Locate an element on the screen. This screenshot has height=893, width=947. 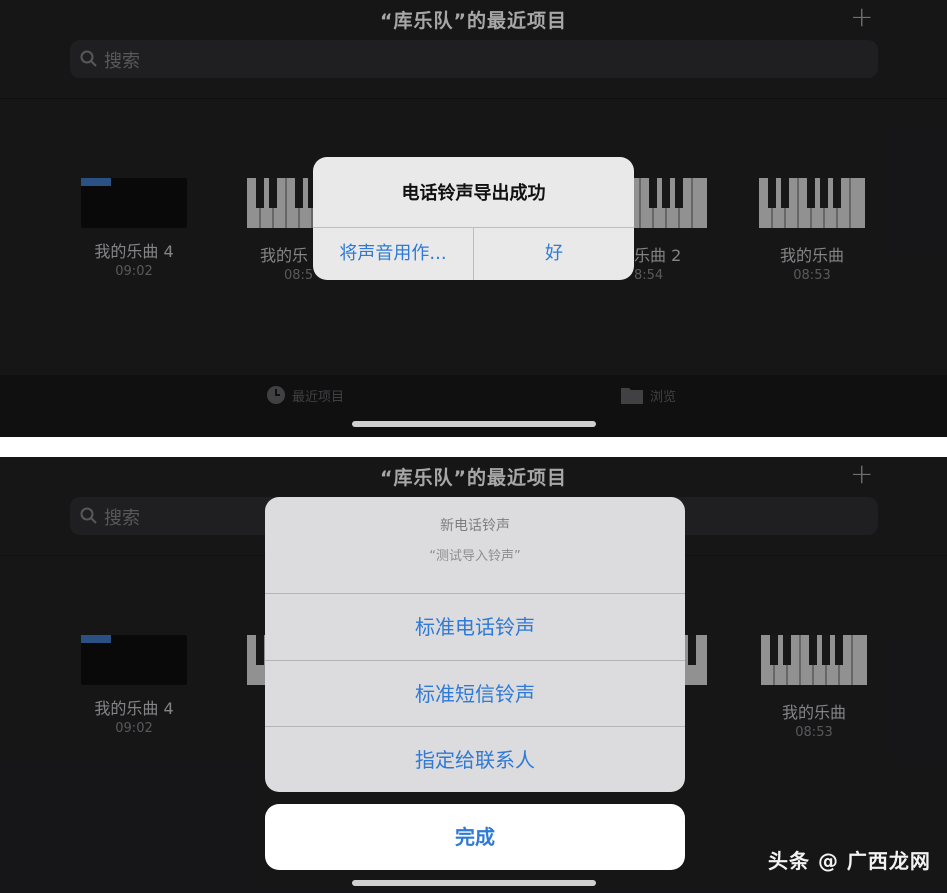
done-button: 完成 is located at coordinates (475, 837).